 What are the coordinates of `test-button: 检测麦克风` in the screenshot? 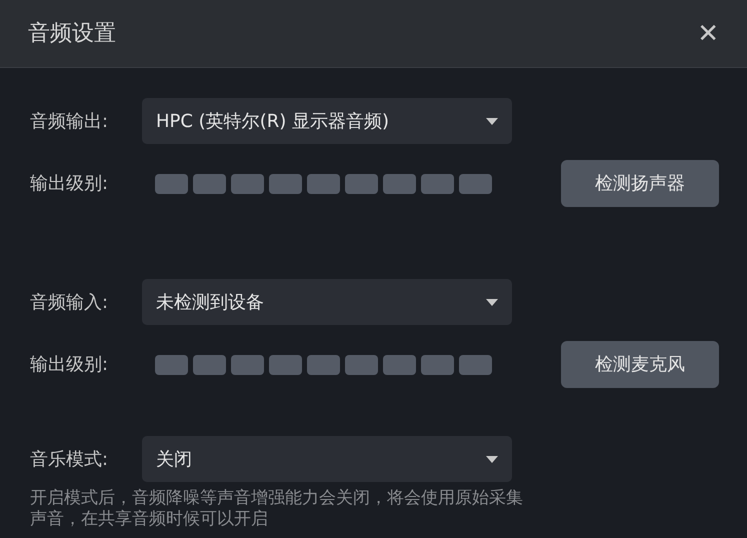 It's located at (640, 364).